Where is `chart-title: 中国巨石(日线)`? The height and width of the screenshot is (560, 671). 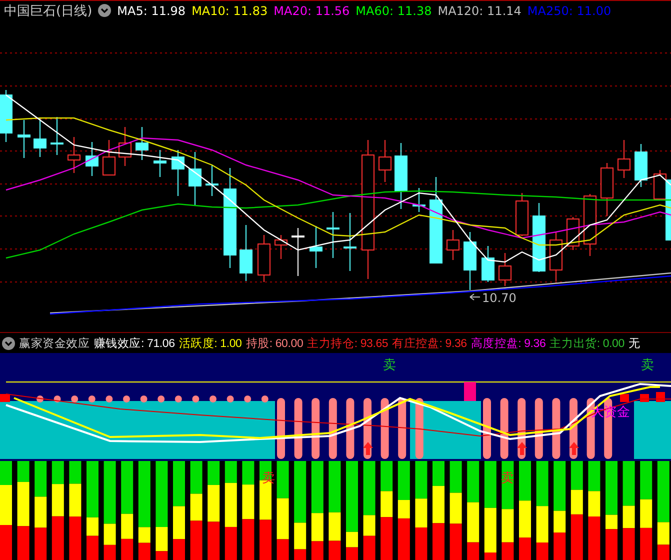
chart-title: 中国巨石(日线) is located at coordinates (48, 11).